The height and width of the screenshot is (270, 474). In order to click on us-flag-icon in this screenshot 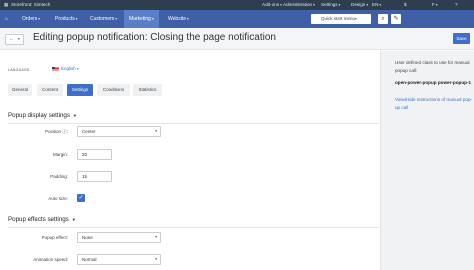, I will do `click(55, 69)`.